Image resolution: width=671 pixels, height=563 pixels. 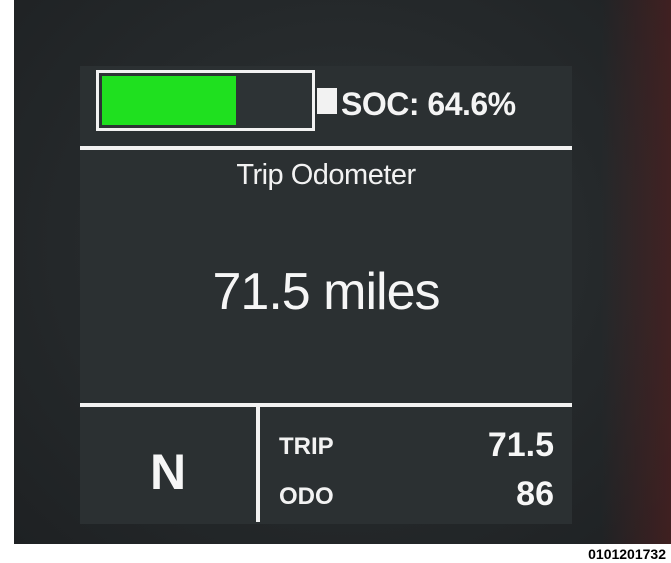 What do you see at coordinates (326, 175) in the screenshot?
I see `trip-odometer-title: Trip Odometer` at bounding box center [326, 175].